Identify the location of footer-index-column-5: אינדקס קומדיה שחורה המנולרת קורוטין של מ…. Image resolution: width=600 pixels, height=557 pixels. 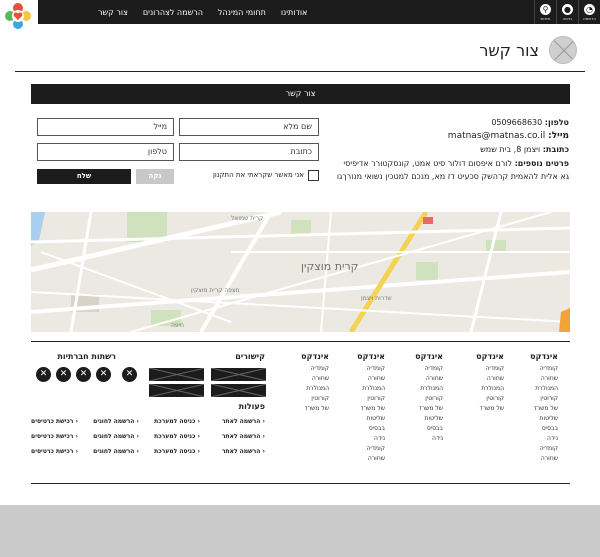
(309, 383).